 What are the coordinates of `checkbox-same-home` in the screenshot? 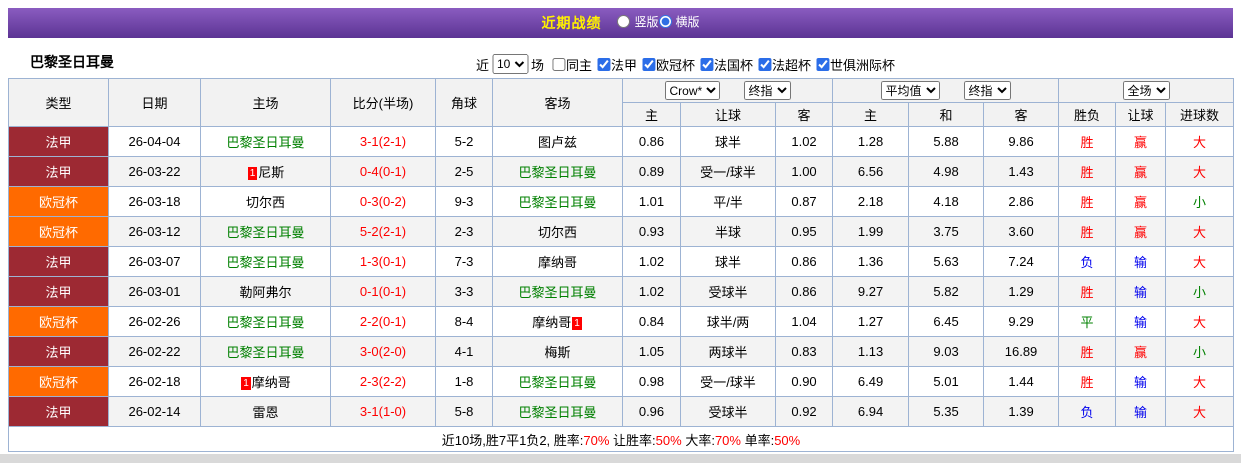 It's located at (558, 64).